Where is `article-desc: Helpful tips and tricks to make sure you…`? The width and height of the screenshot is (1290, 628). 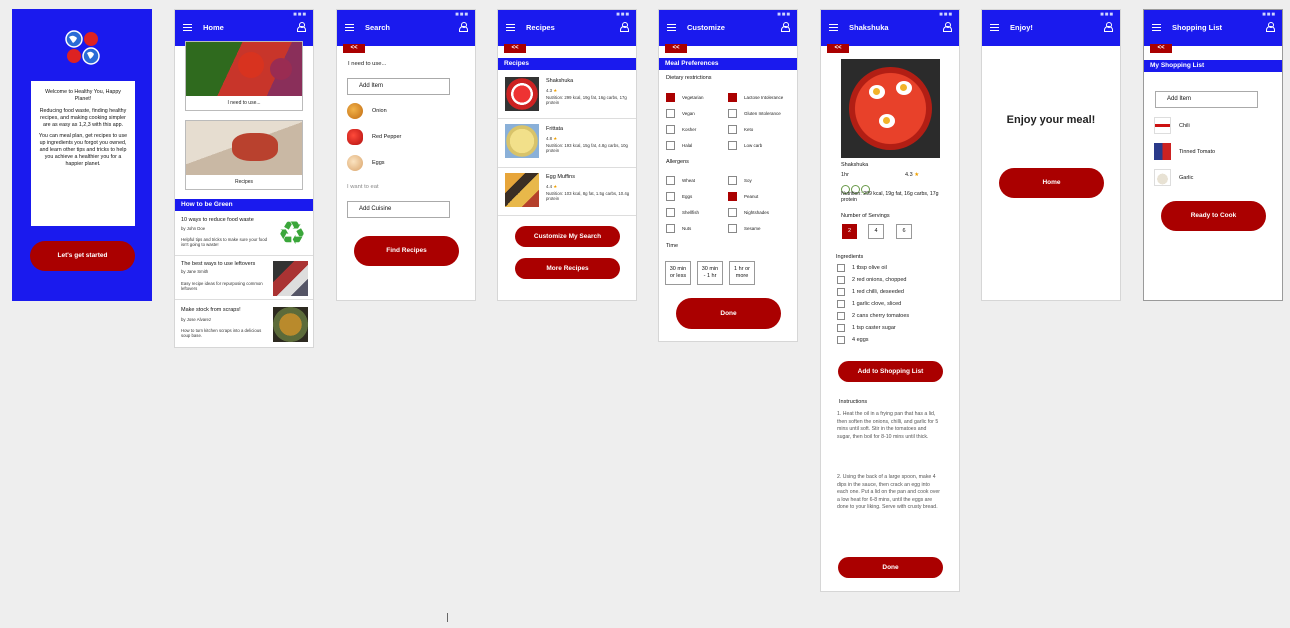
article-desc: Helpful tips and tricks to make sure you… is located at coordinates (224, 242).